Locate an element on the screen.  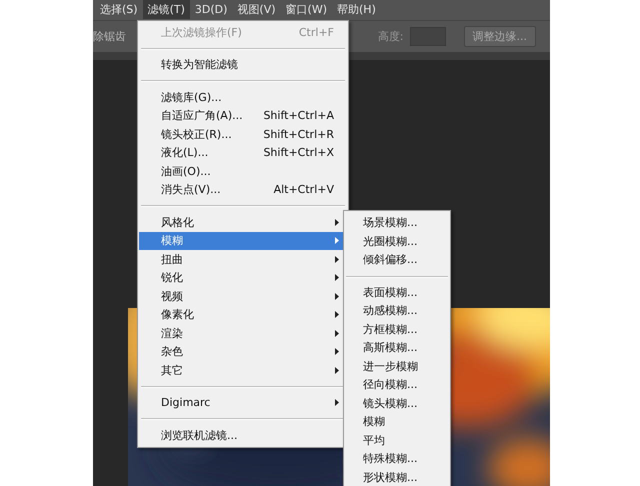
menu-item: 杂色 is located at coordinates (243, 351).